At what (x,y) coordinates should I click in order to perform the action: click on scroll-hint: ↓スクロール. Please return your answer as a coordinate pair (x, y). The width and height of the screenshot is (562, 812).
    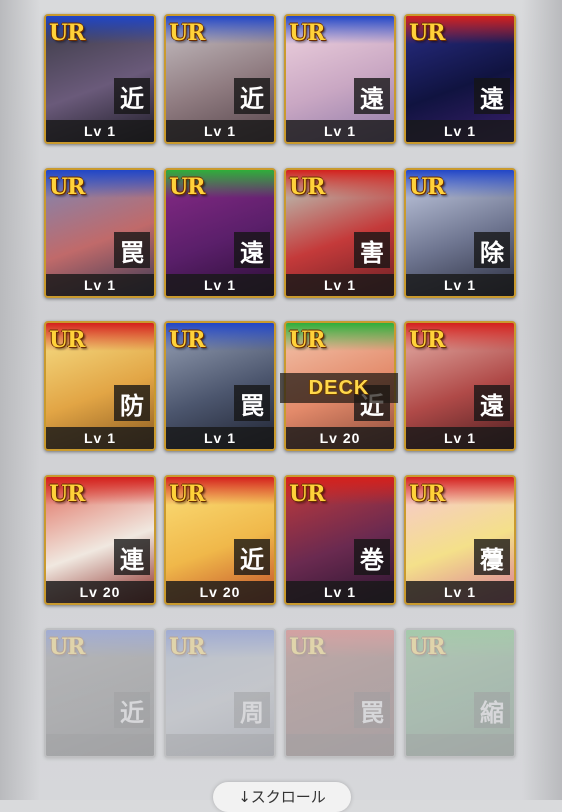
    Looking at the image, I should click on (282, 797).